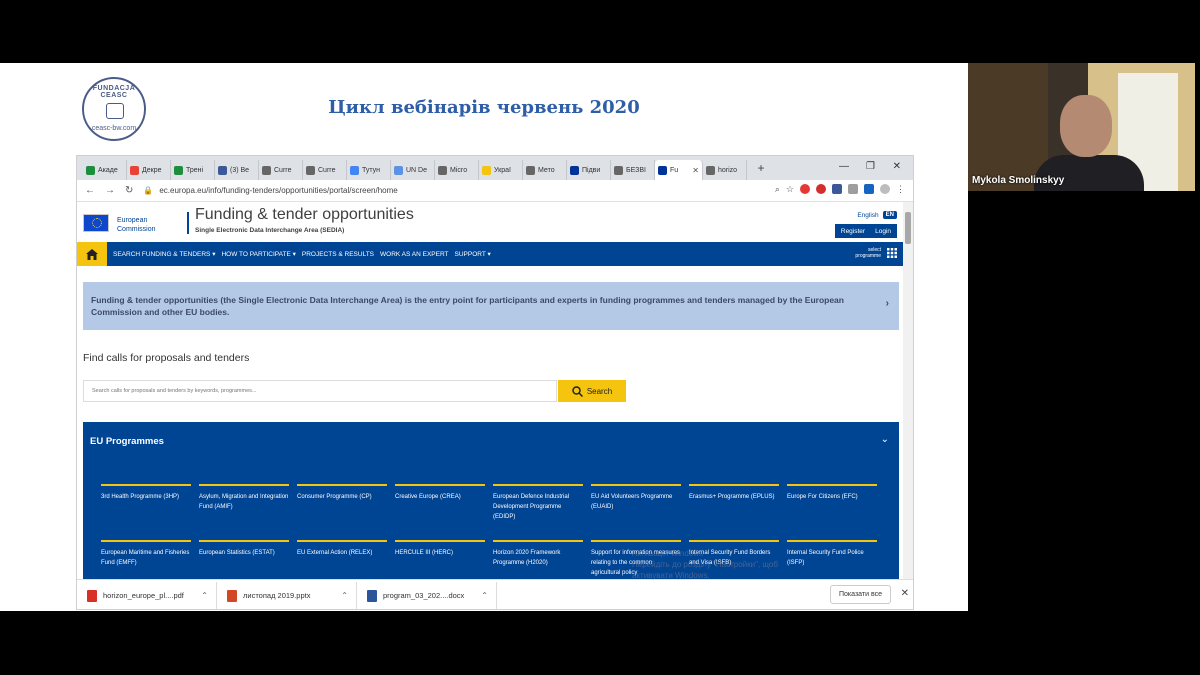 Image resolution: width=1200 pixels, height=675 pixels. What do you see at coordinates (885, 189) in the screenshot?
I see `profile-avatar-icon` at bounding box center [885, 189].